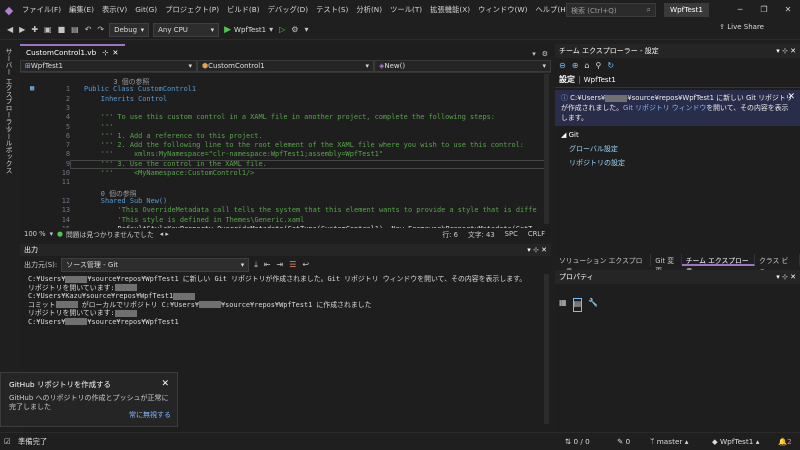  I want to click on tab-solution-explorer: ソリューション エクスプローラー, so click(603, 264).